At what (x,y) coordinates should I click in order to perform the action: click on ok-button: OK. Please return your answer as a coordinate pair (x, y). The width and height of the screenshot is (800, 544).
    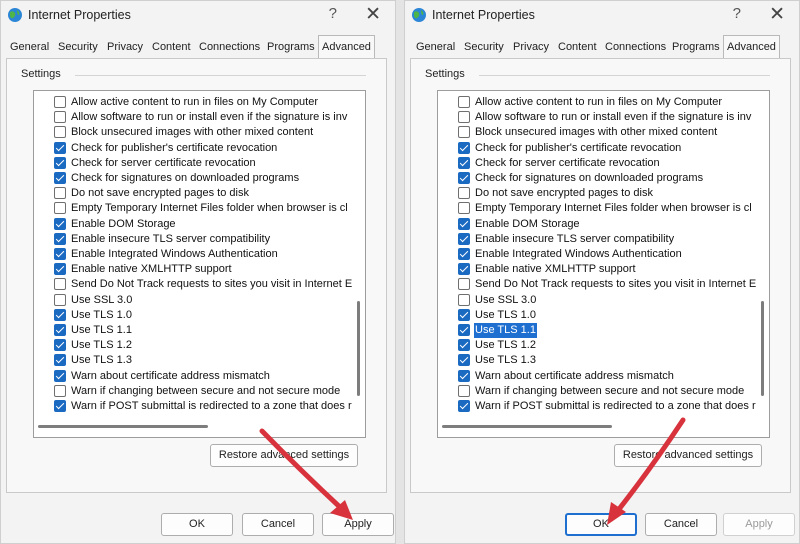
    Looking at the image, I should click on (197, 524).